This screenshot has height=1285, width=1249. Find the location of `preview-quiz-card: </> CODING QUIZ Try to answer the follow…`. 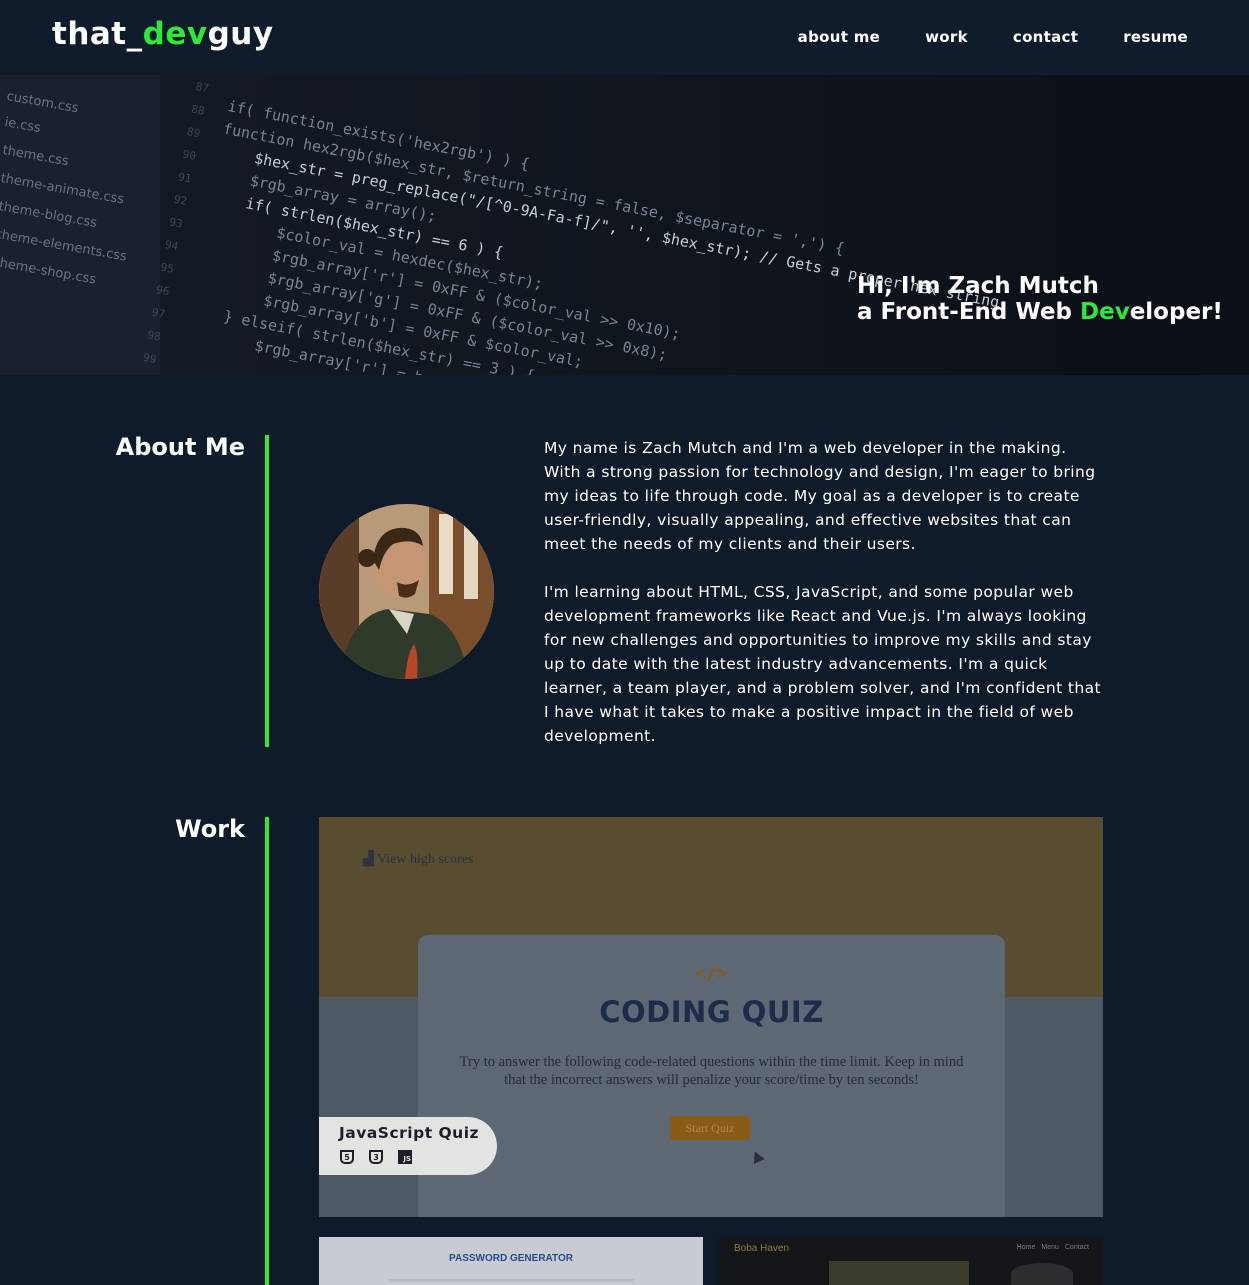

preview-quiz-card: </> CODING QUIZ Try to answer the follow… is located at coordinates (711, 1076).